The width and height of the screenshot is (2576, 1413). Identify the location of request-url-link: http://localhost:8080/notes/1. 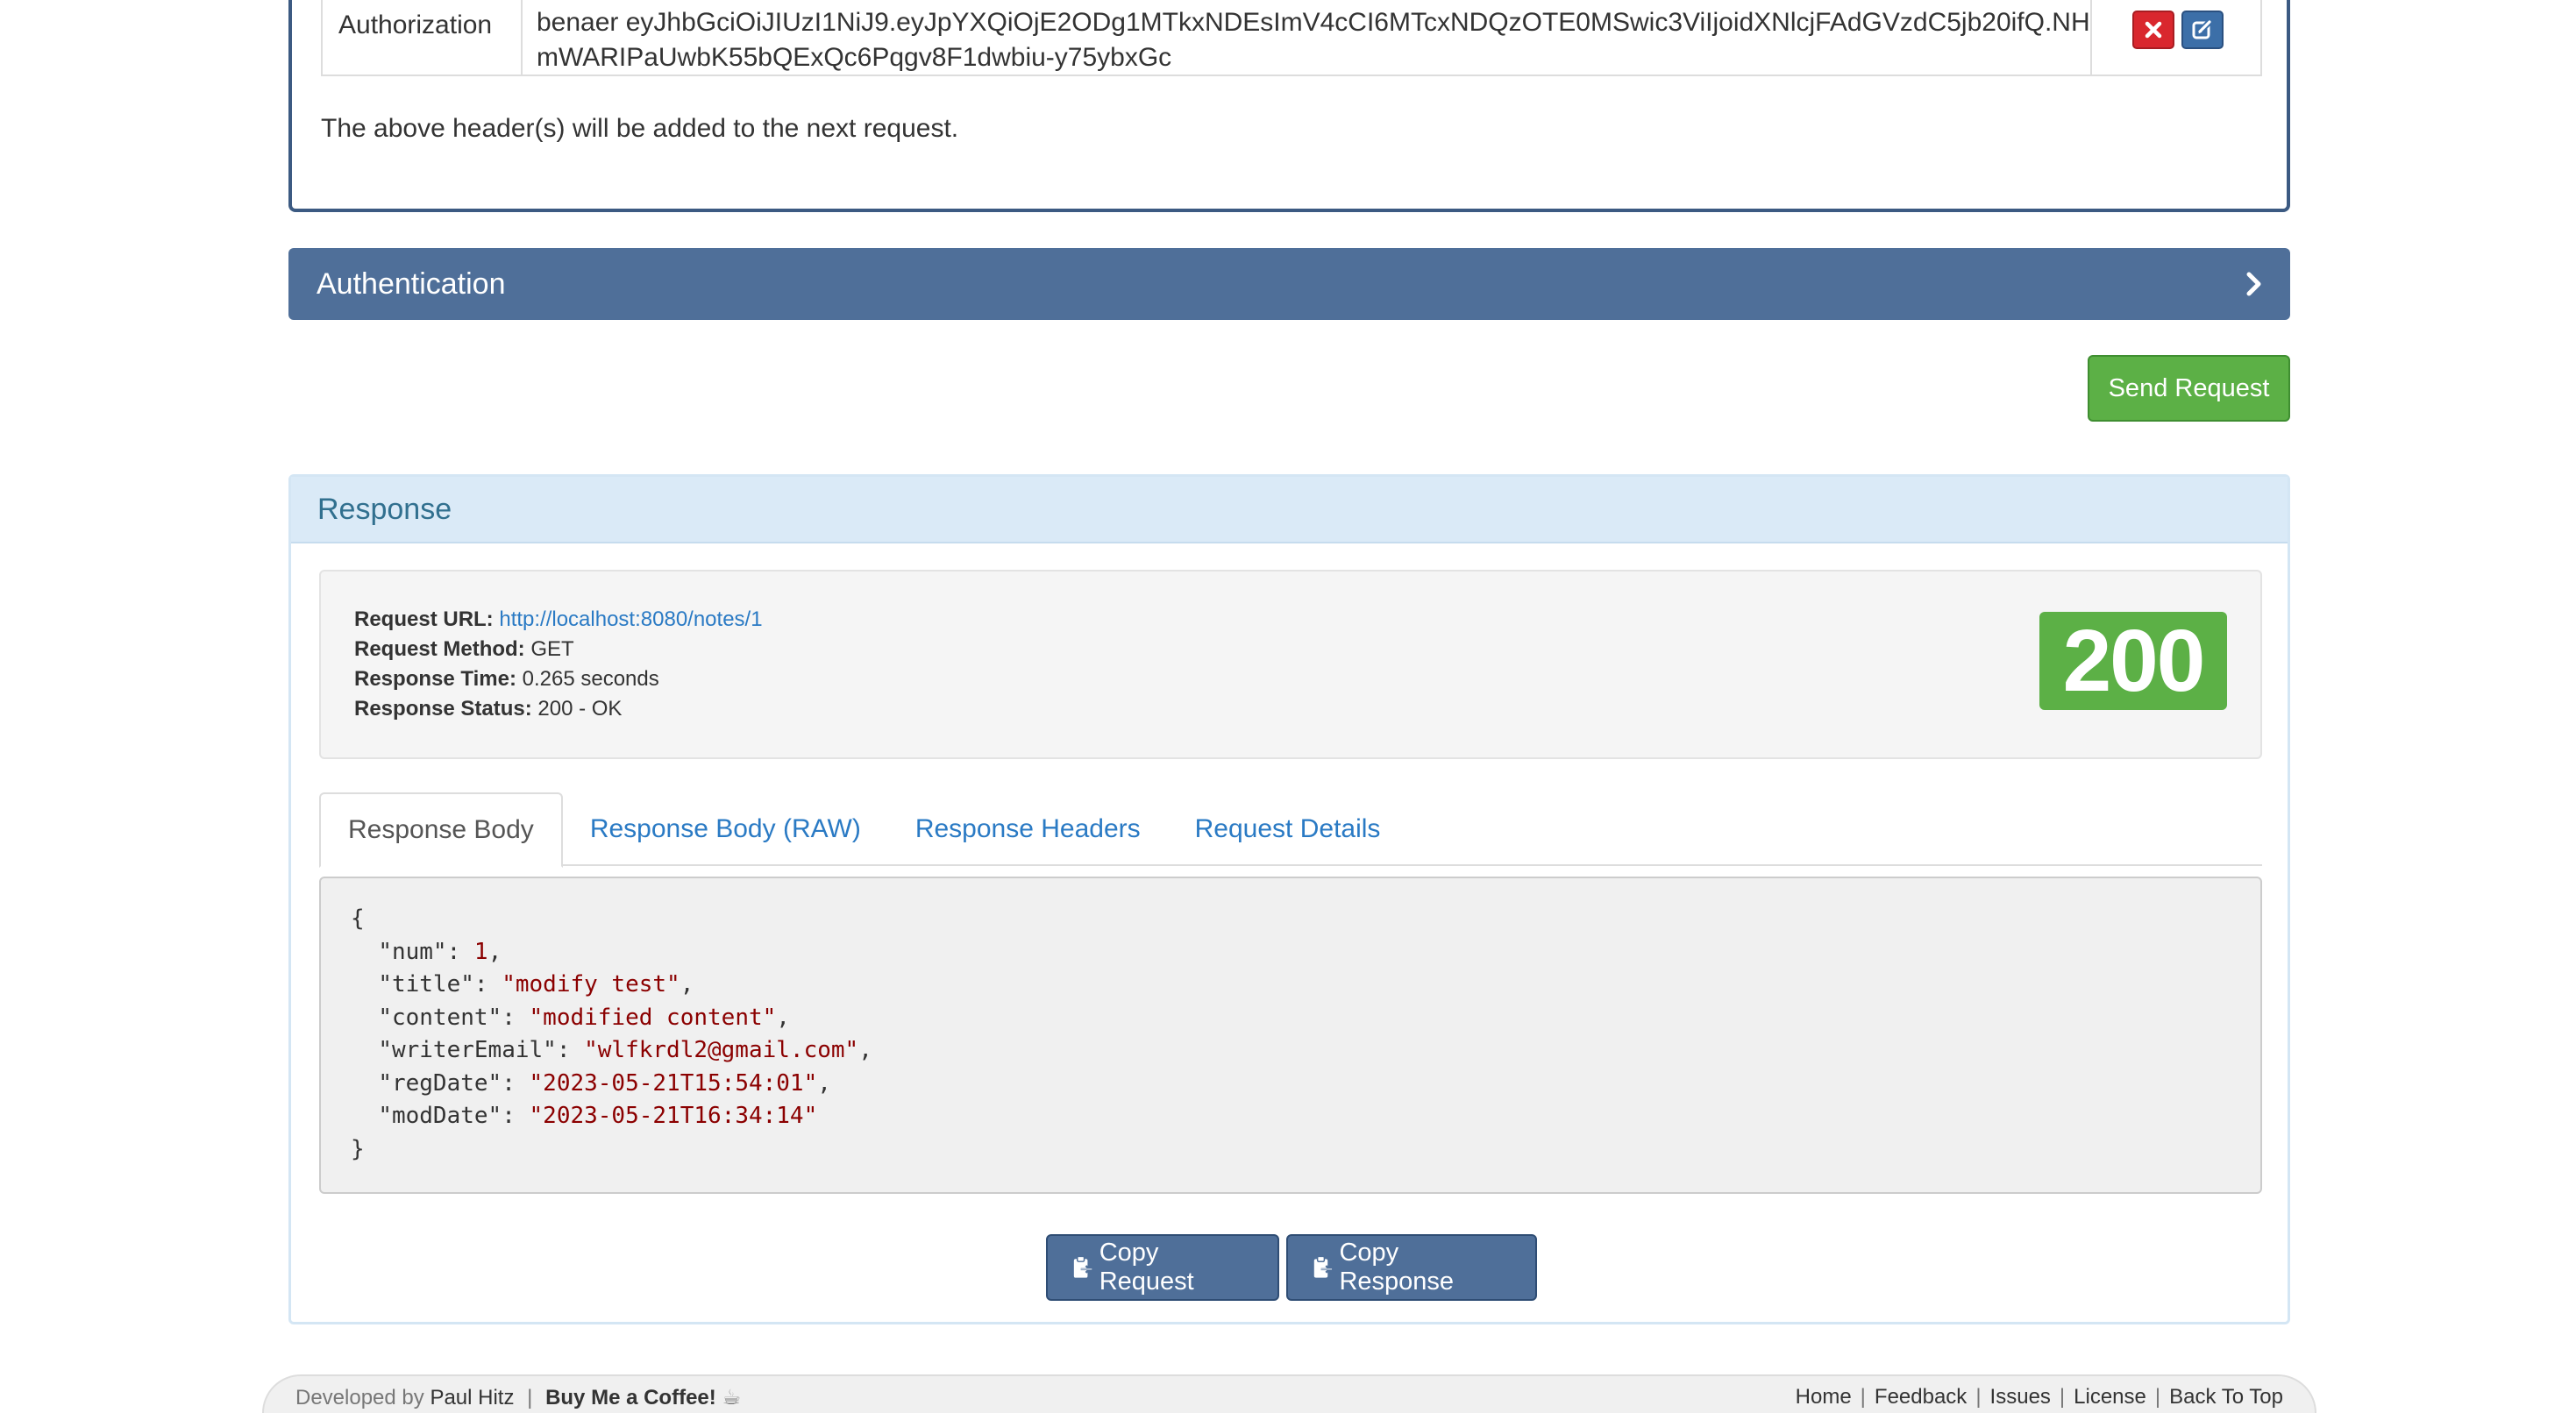
(630, 619).